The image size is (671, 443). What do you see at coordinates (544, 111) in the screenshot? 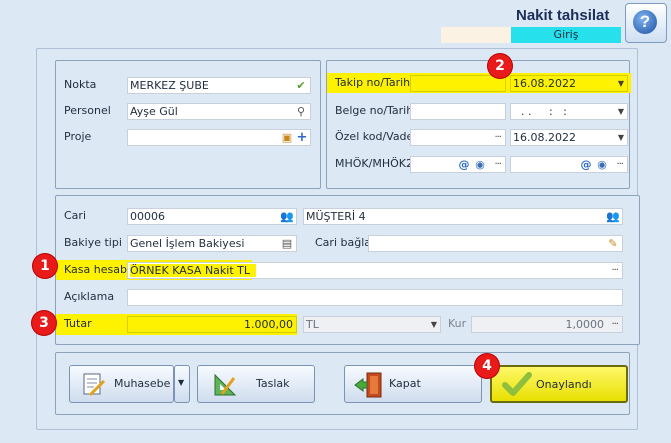
I see `belge-time-value: . . : :` at bounding box center [544, 111].